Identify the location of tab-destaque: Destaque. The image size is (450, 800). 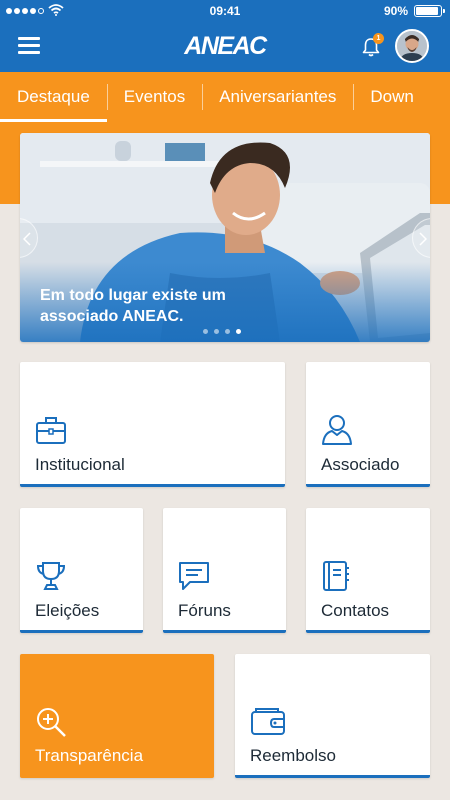
(53, 97).